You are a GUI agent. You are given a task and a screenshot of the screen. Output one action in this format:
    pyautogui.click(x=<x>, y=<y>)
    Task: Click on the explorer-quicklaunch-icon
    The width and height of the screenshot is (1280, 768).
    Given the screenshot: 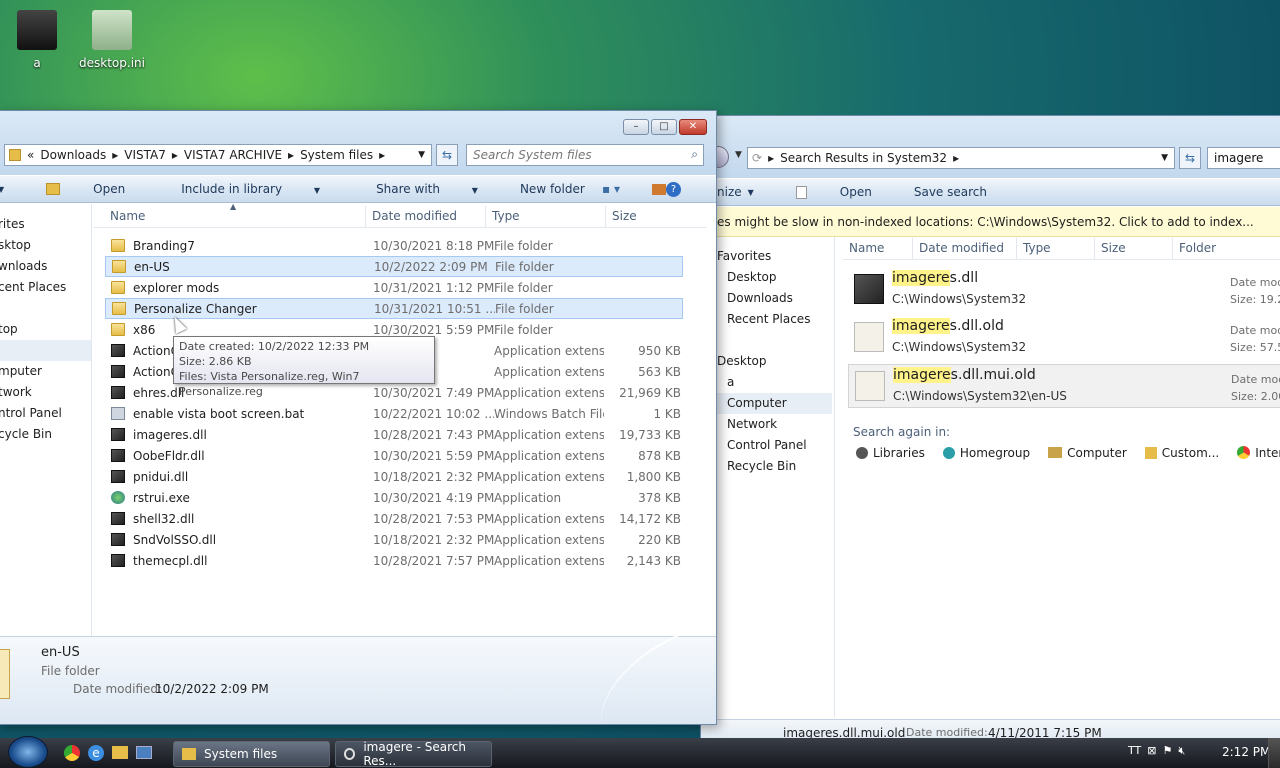 What is the action you would take?
    pyautogui.click(x=120, y=752)
    